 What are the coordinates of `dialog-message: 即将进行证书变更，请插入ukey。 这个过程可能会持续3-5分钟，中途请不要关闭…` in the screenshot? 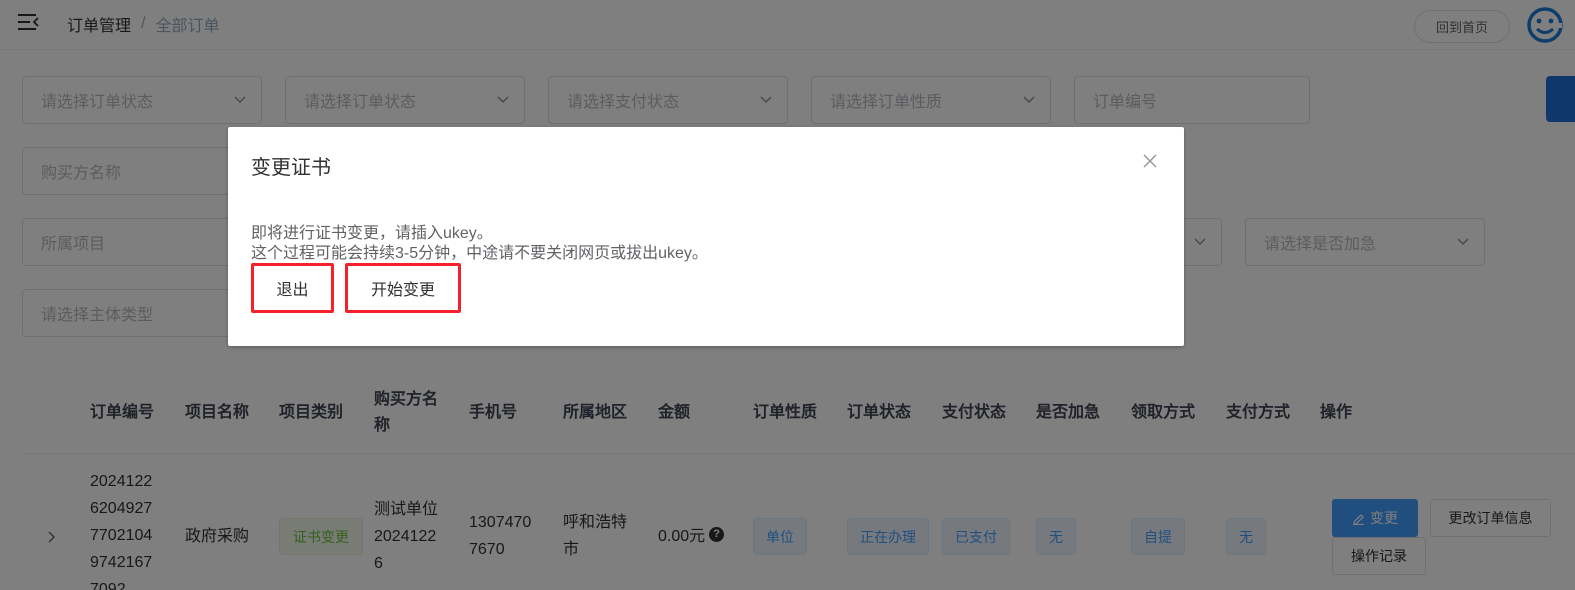 It's located at (479, 244).